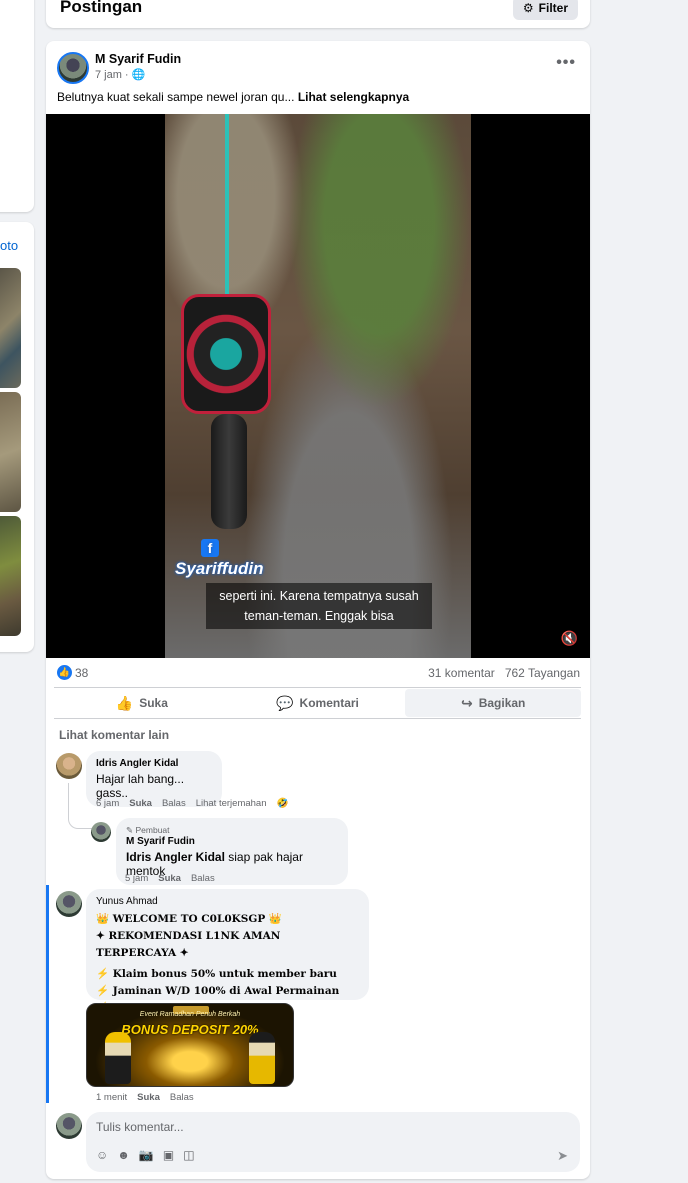 This screenshot has width=688, height=1183. Describe the element at coordinates (189, 919) in the screenshot. I see `comment-line: 👑 WELCOME TO C0L0KSGP 👑` at that location.